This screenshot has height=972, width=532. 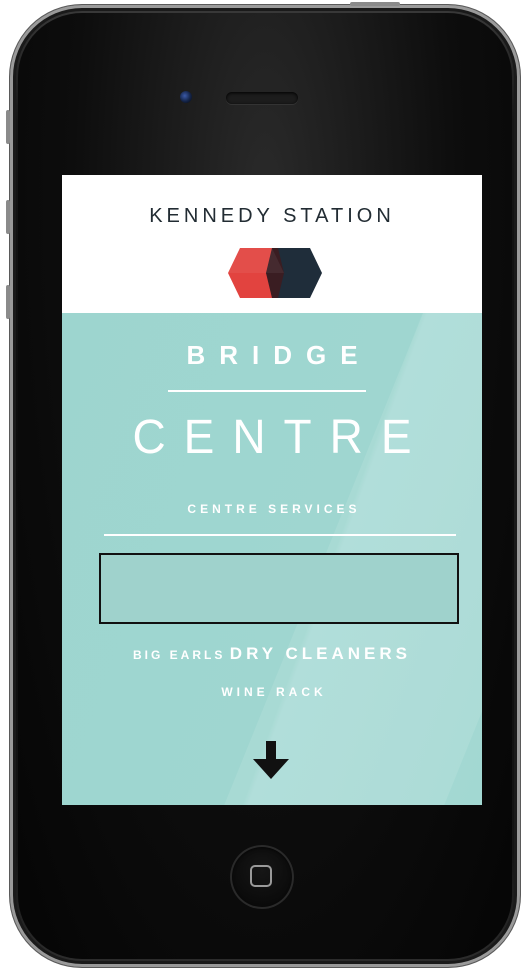 What do you see at coordinates (275, 273) in the screenshot?
I see `hexagon-logo-icon` at bounding box center [275, 273].